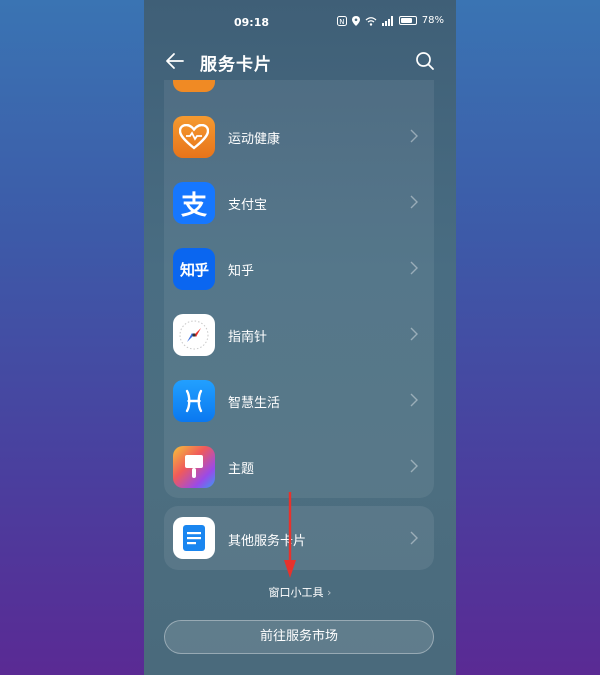 This screenshot has height=675, width=600. I want to click on list-item-label: 智慧生活, so click(254, 403).